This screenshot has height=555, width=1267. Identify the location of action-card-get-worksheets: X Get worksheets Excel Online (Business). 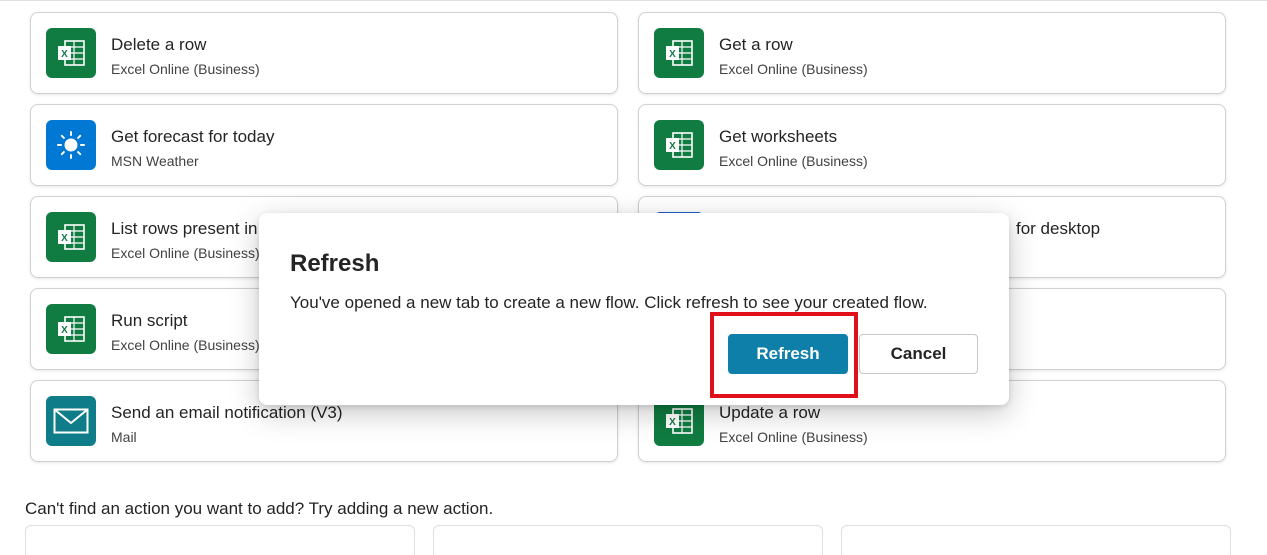
(932, 145).